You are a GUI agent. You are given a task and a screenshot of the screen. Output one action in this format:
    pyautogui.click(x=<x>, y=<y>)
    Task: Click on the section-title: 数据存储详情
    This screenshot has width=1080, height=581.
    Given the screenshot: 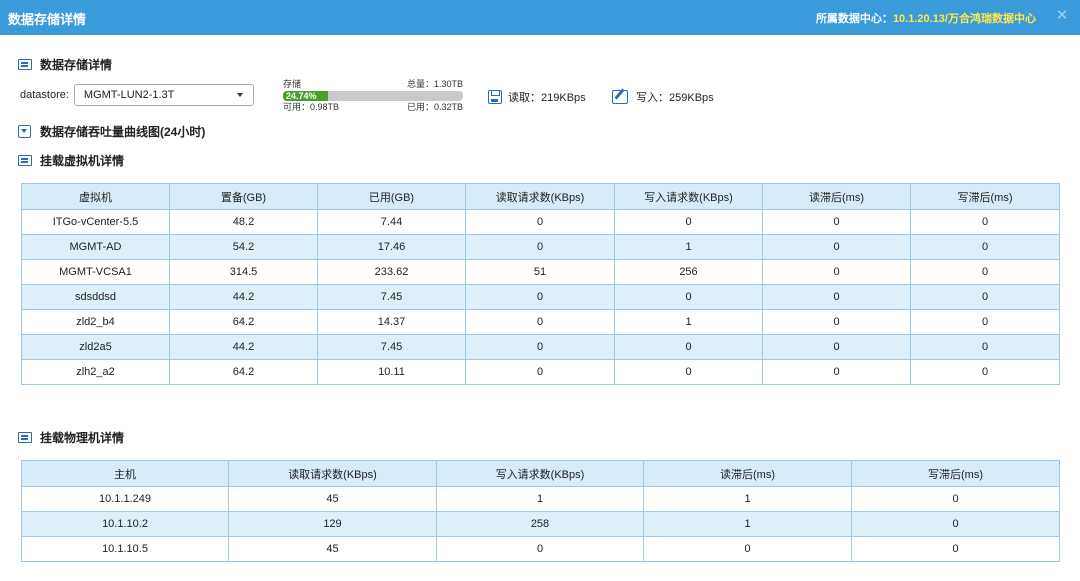 What is the action you would take?
    pyautogui.click(x=76, y=65)
    